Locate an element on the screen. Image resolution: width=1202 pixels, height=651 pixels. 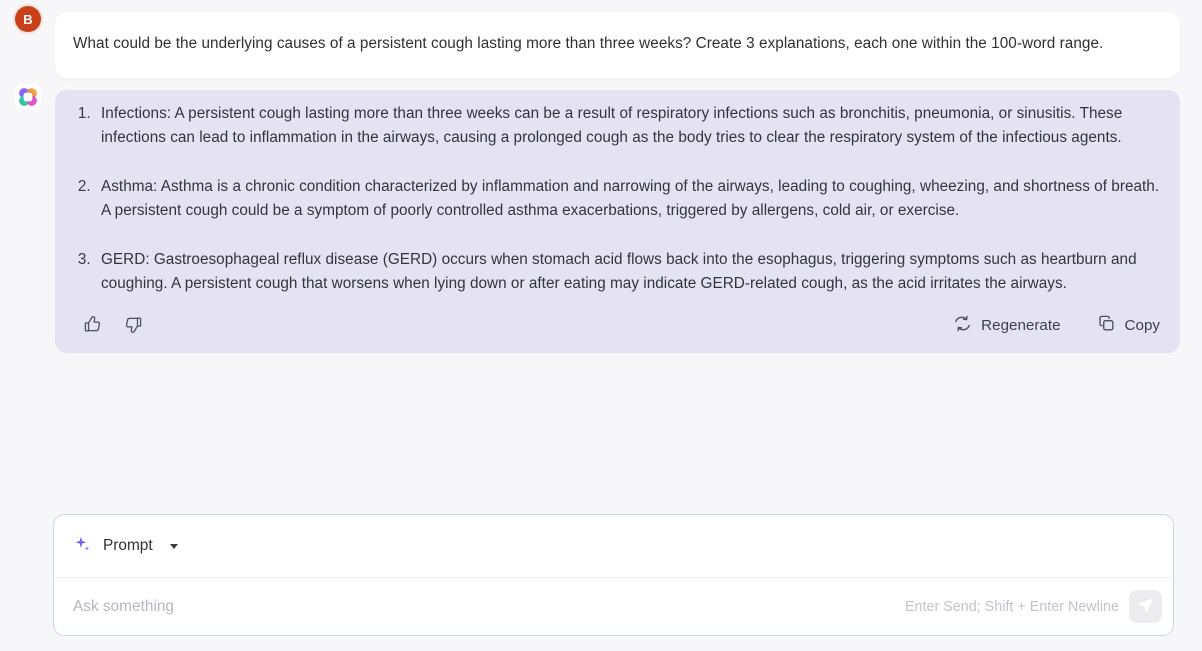
send-hint-text: Enter Send; Shift + Enter Newline is located at coordinates (1011, 606).